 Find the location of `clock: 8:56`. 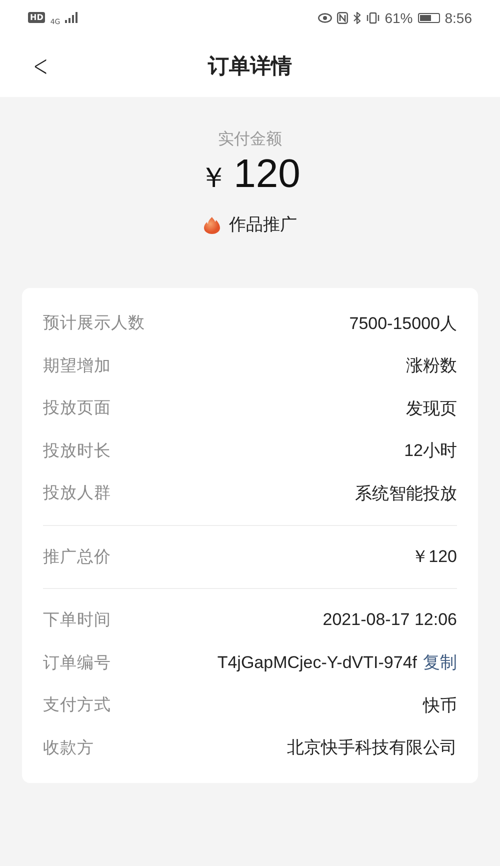

clock: 8:56 is located at coordinates (458, 18).